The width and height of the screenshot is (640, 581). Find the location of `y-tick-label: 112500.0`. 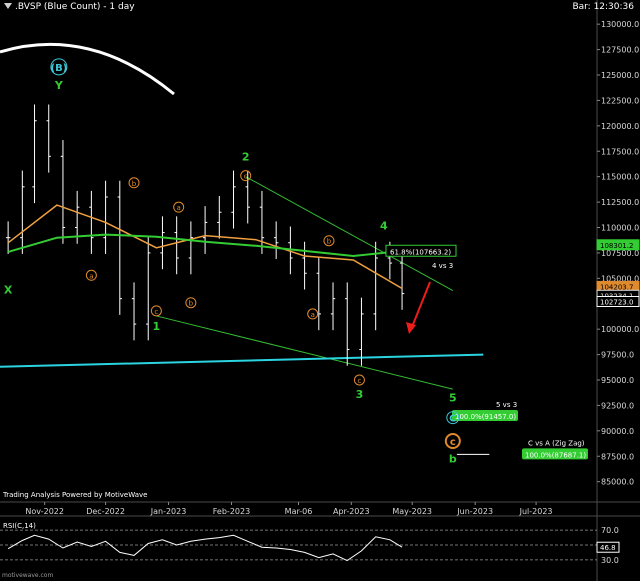

y-tick-label: 112500.0 is located at coordinates (620, 202).